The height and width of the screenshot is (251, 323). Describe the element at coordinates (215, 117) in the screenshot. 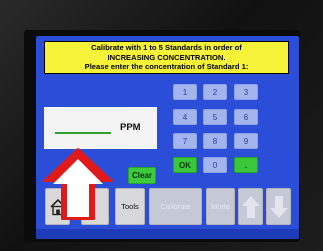

I see `keypad-key-5: 5` at that location.